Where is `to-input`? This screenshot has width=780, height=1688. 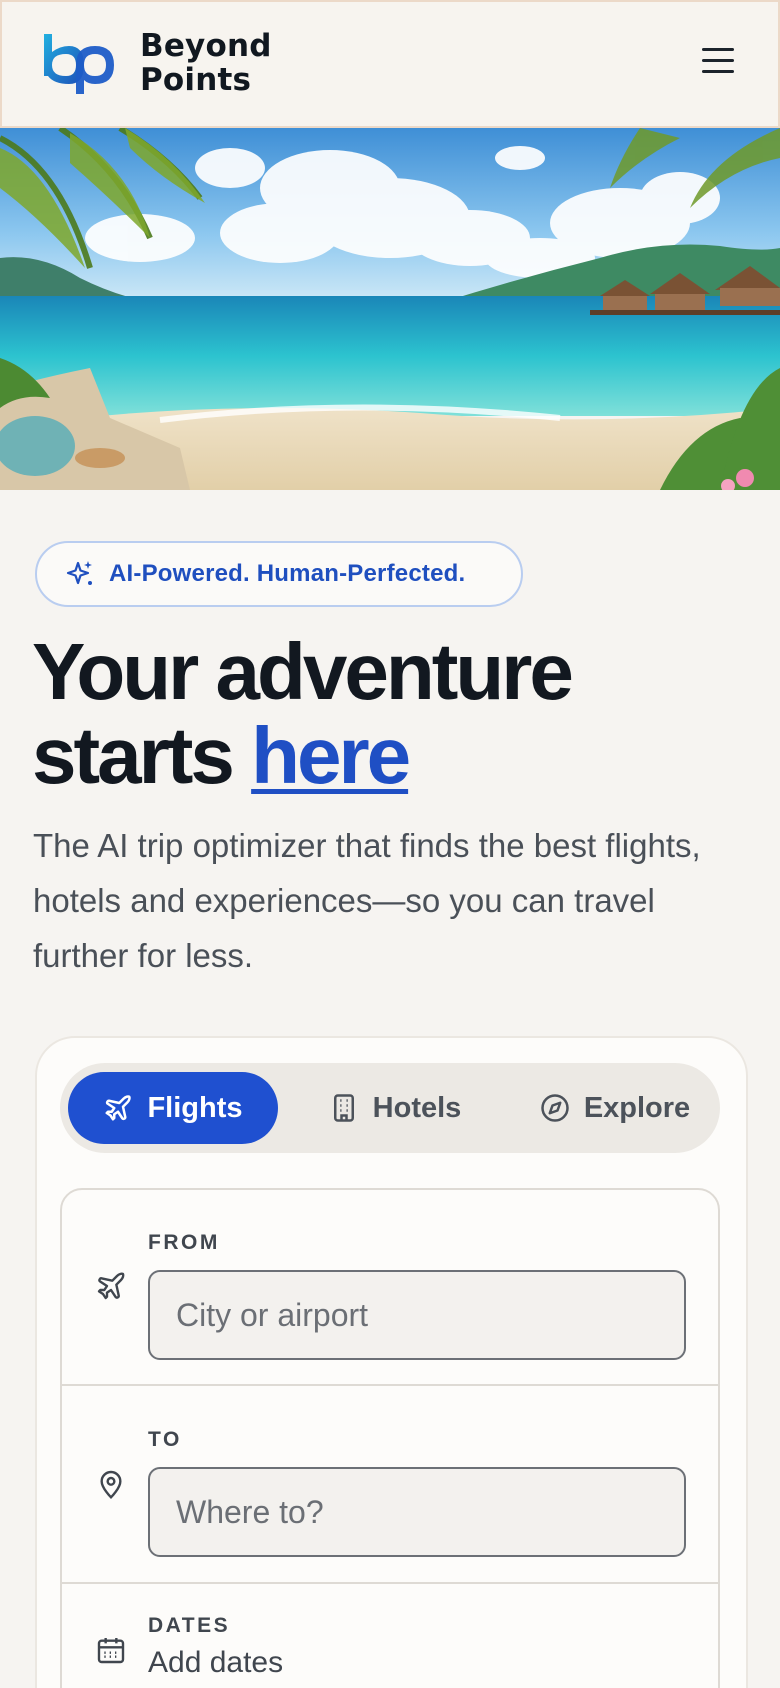 to-input is located at coordinates (417, 1512).